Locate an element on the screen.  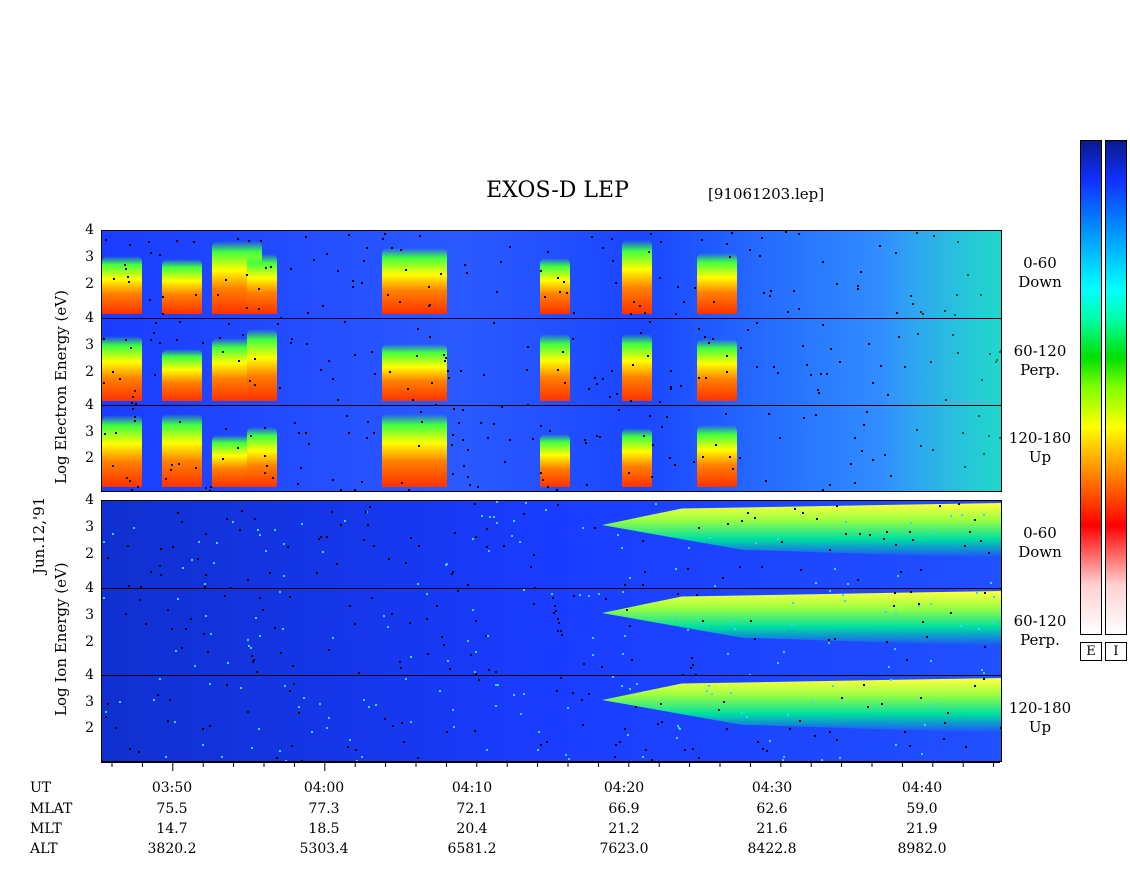
table-cell: 18.5 is located at coordinates (324, 829).